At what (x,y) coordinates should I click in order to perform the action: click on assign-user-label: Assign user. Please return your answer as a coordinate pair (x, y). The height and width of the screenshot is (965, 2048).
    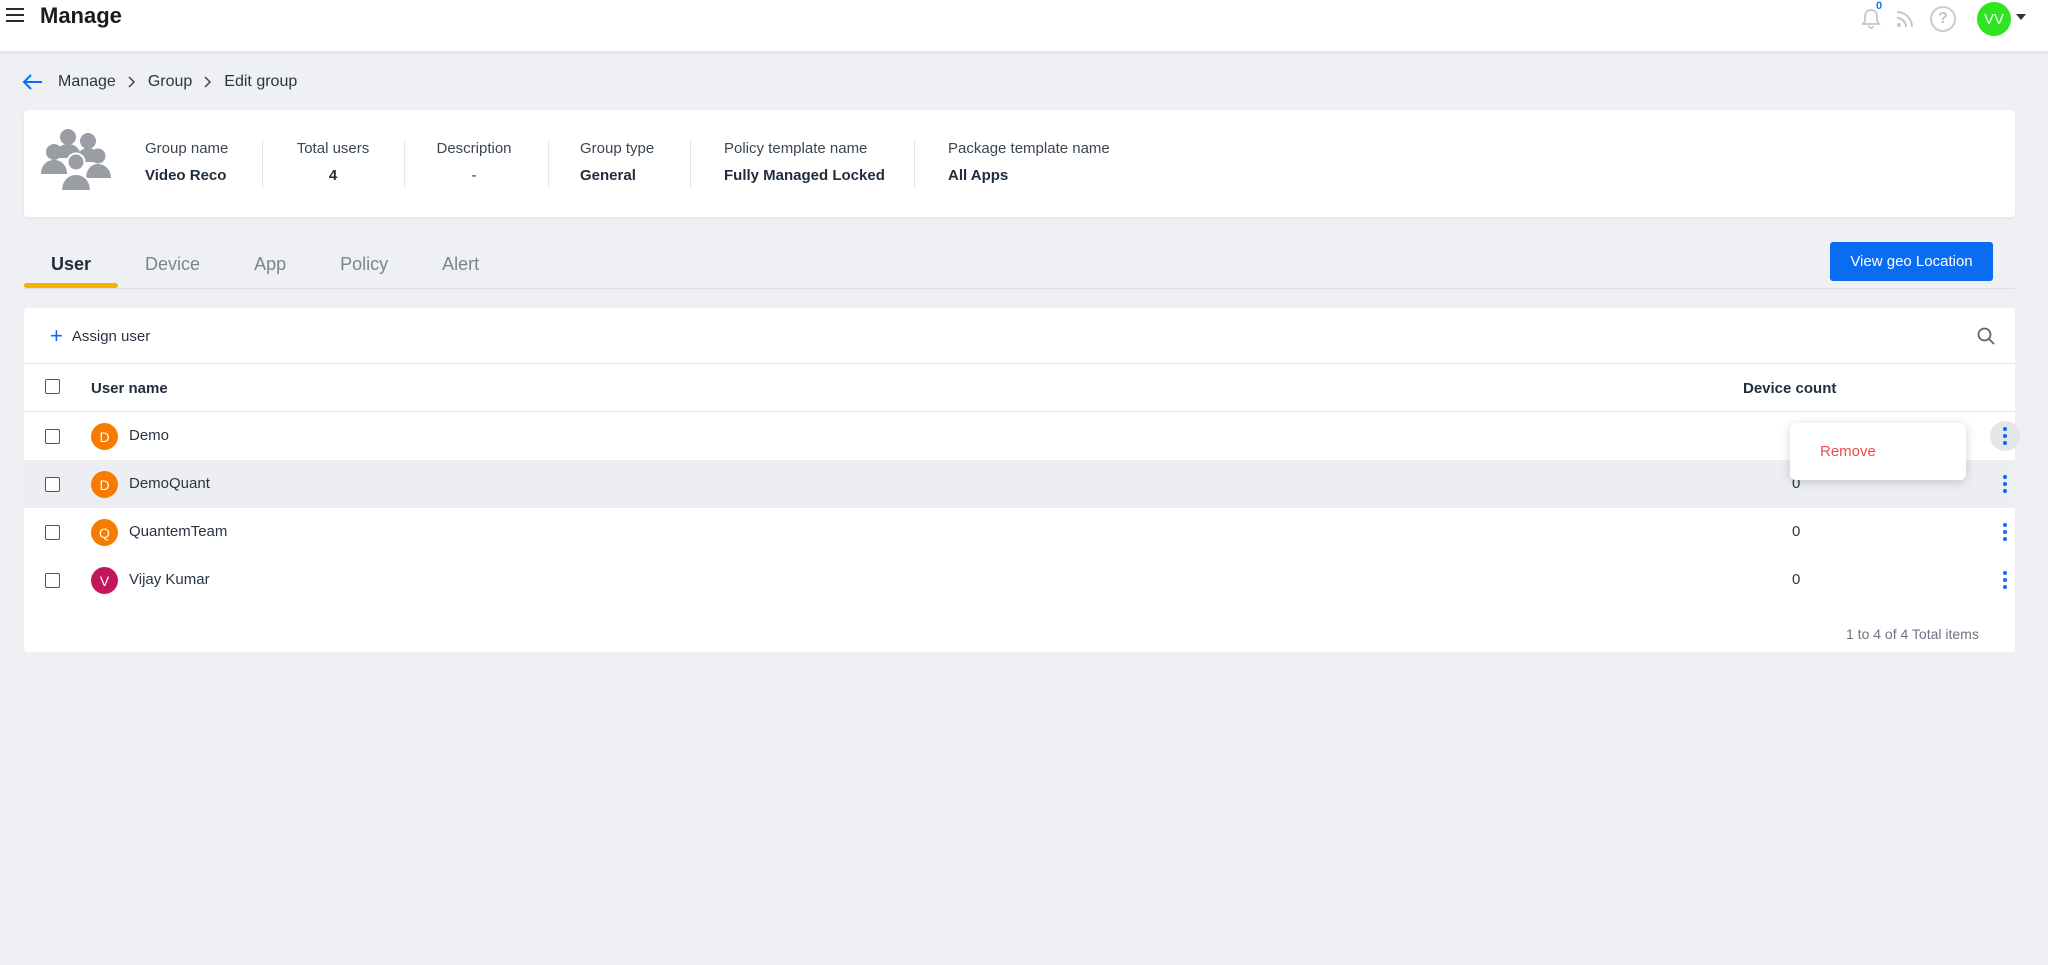
    Looking at the image, I should click on (111, 336).